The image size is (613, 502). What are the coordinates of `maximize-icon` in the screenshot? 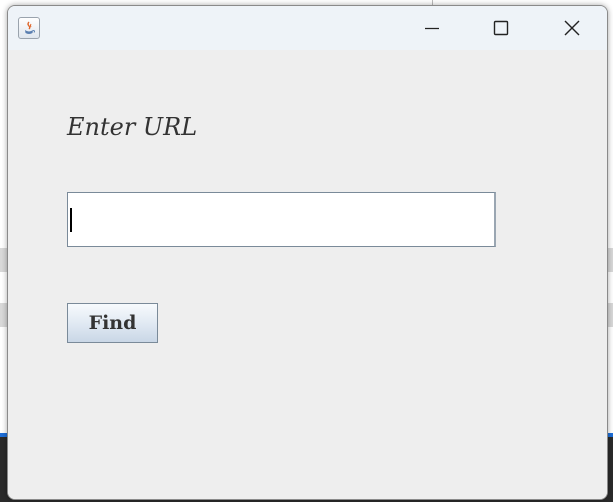 It's located at (501, 28).